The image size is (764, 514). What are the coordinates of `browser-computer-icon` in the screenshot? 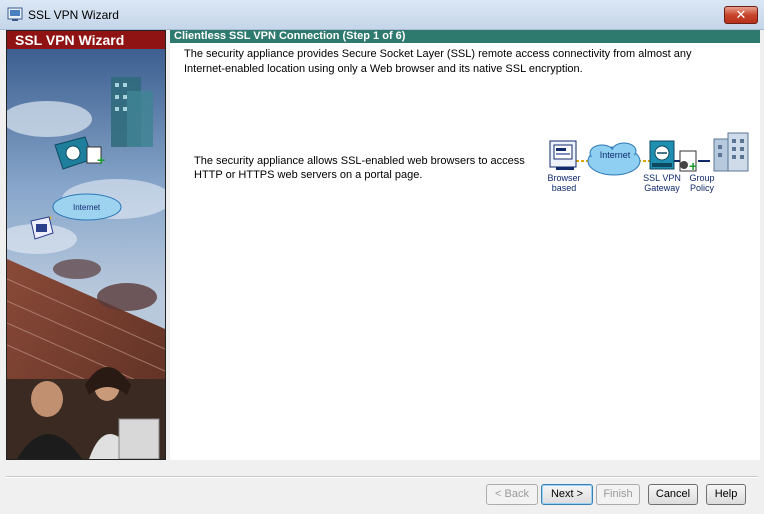 It's located at (563, 155).